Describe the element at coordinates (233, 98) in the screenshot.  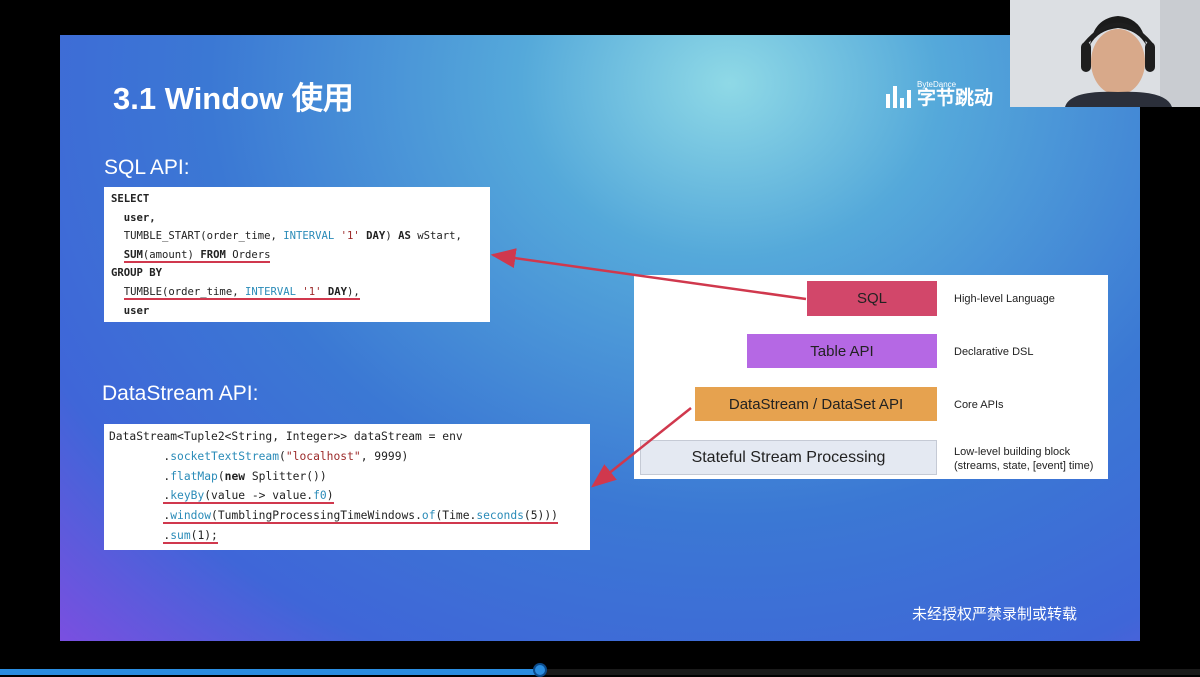
I see `slide-title: 3.1 Window 使用` at that location.